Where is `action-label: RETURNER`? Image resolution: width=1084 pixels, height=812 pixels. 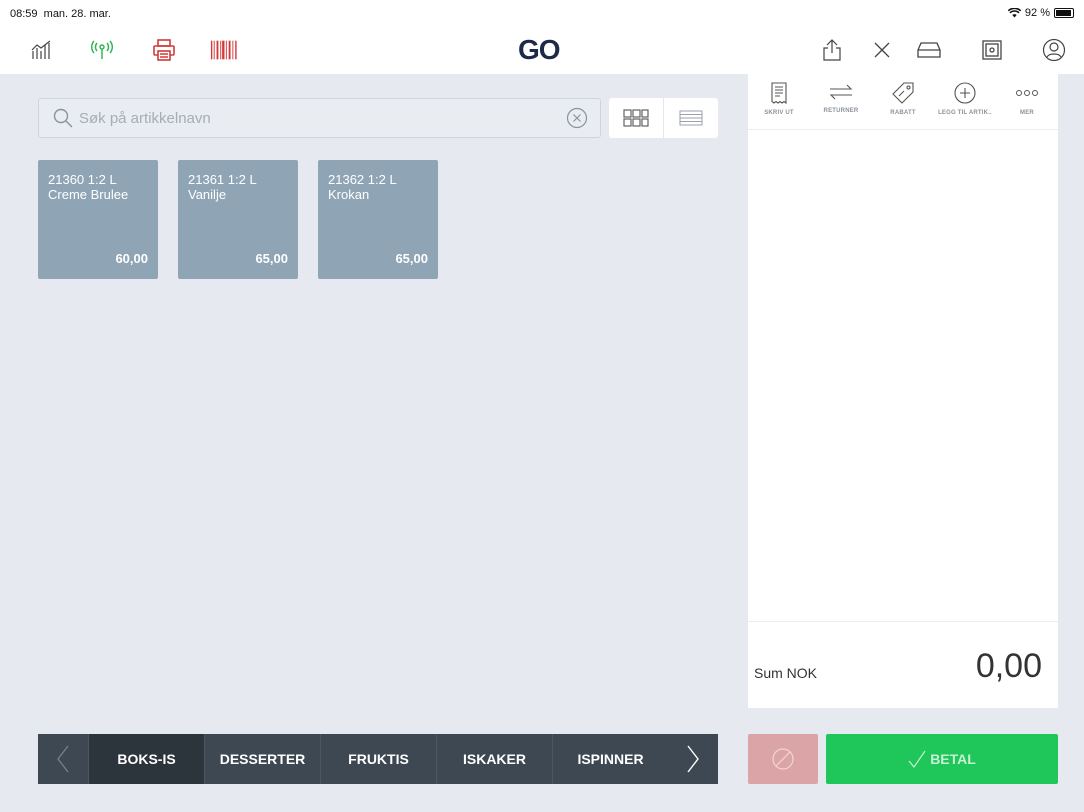 action-label: RETURNER is located at coordinates (841, 111).